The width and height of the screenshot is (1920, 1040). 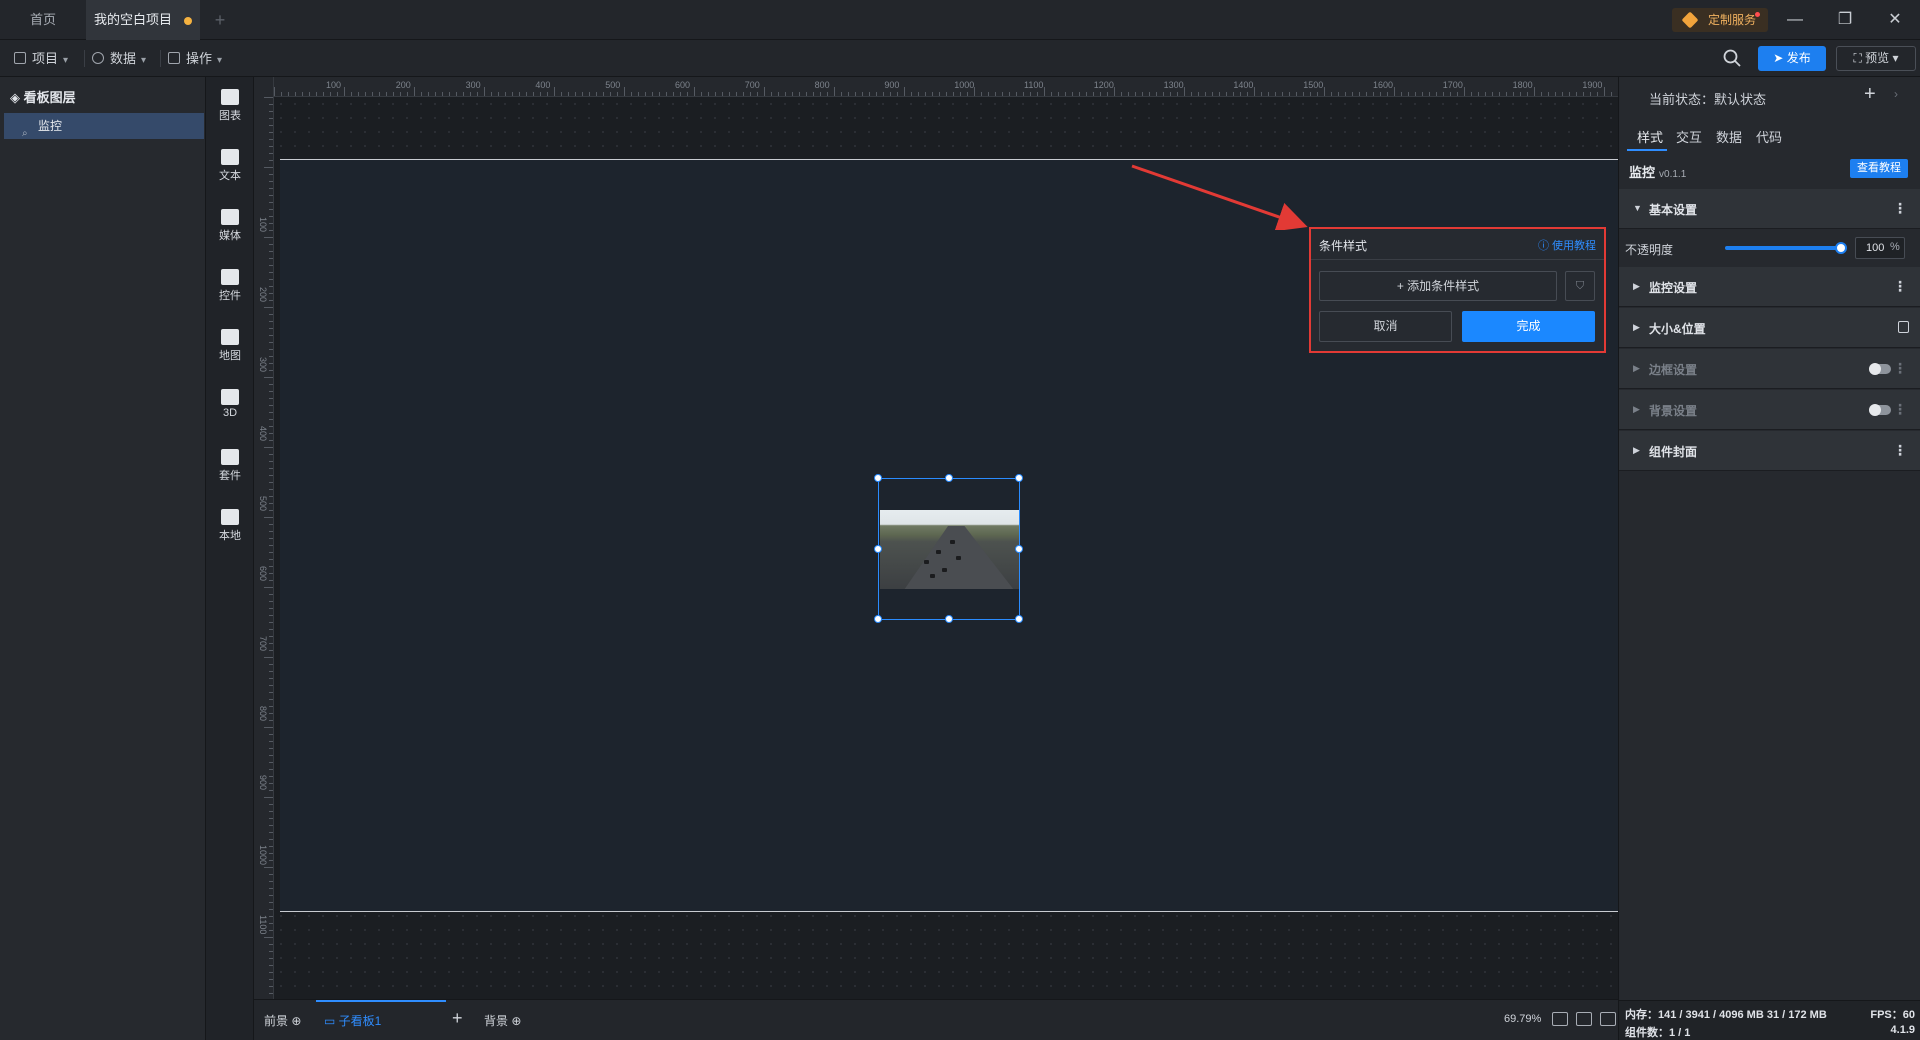 I want to click on section-component-cover: ▶ 组件封面 ⋮, so click(x=1769, y=451).